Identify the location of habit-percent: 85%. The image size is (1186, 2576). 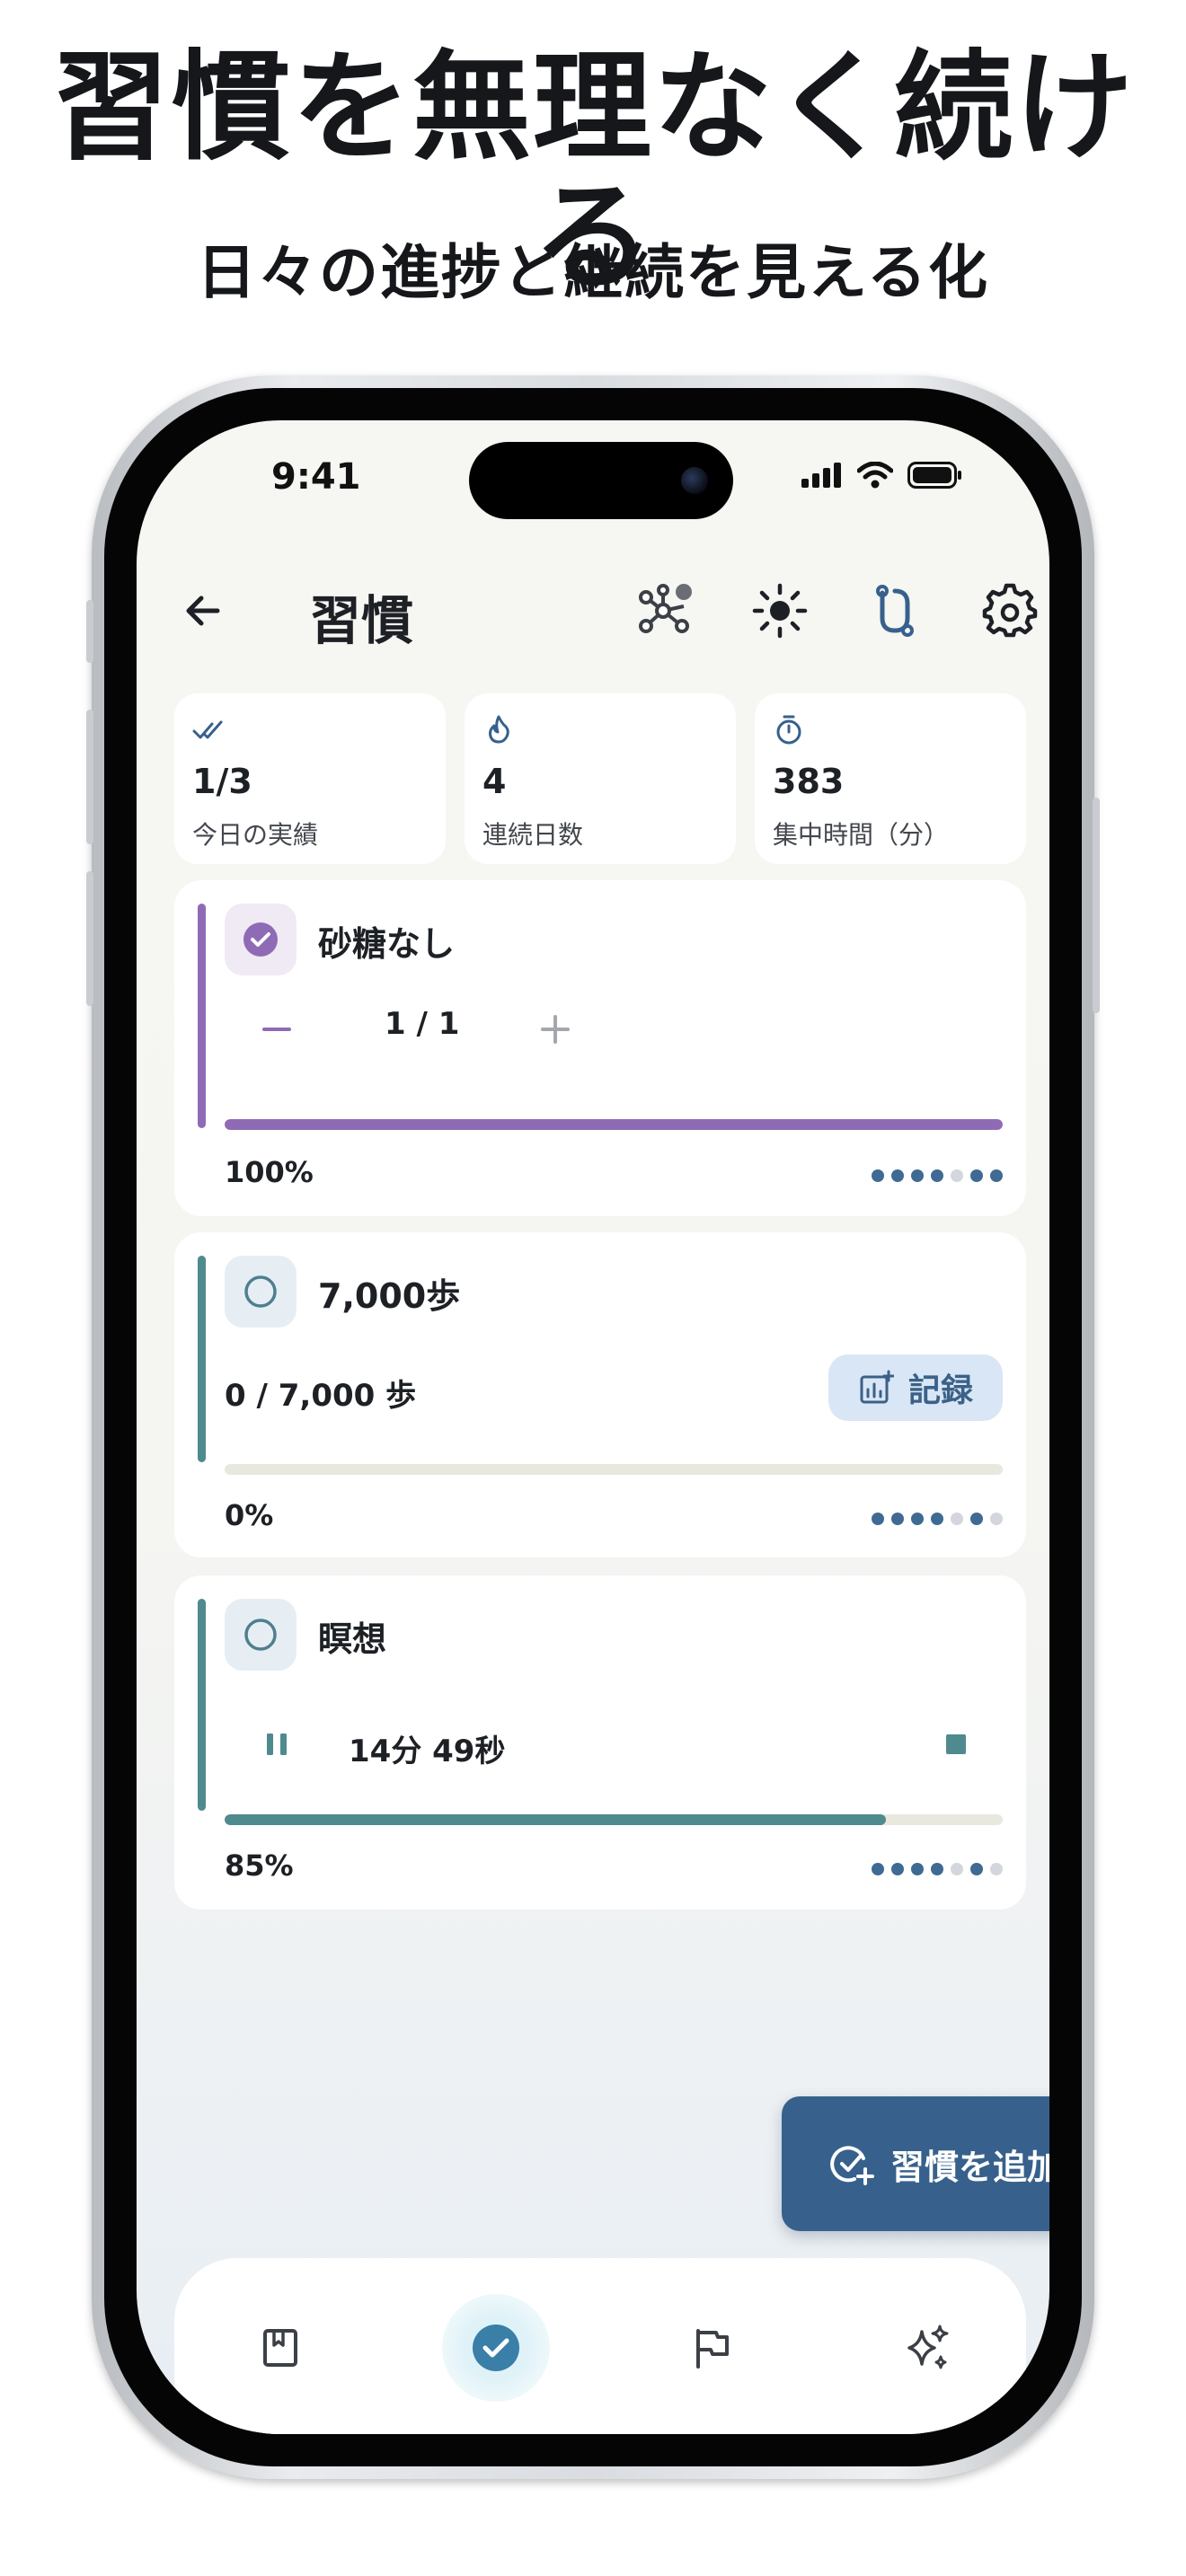
(259, 1865).